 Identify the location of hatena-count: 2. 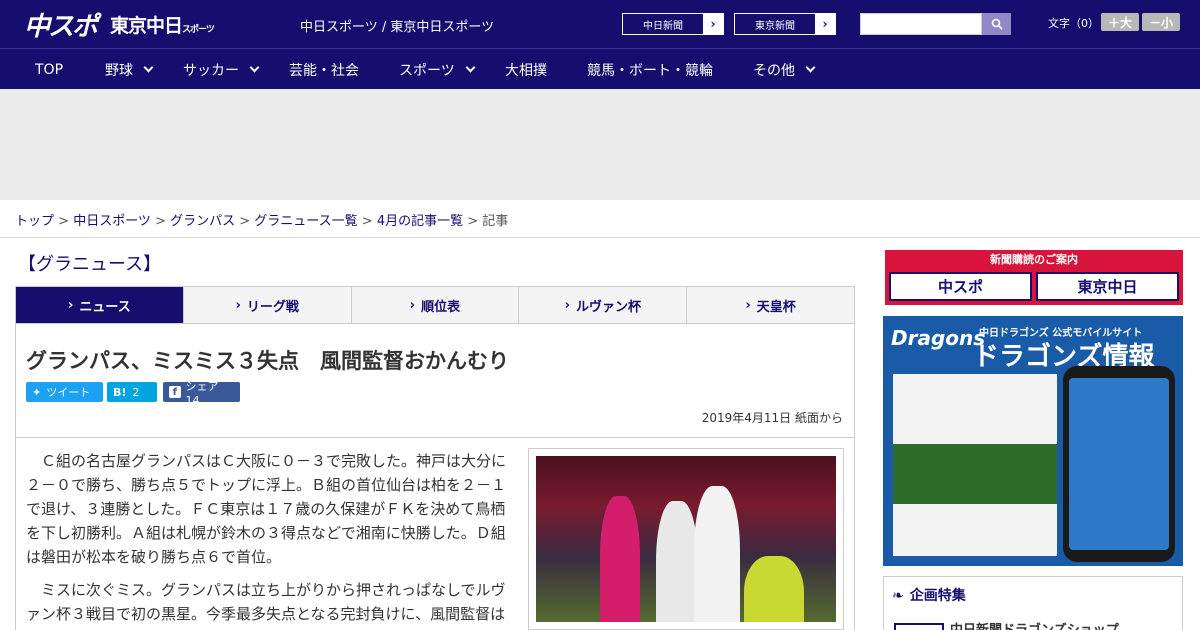
(136, 392).